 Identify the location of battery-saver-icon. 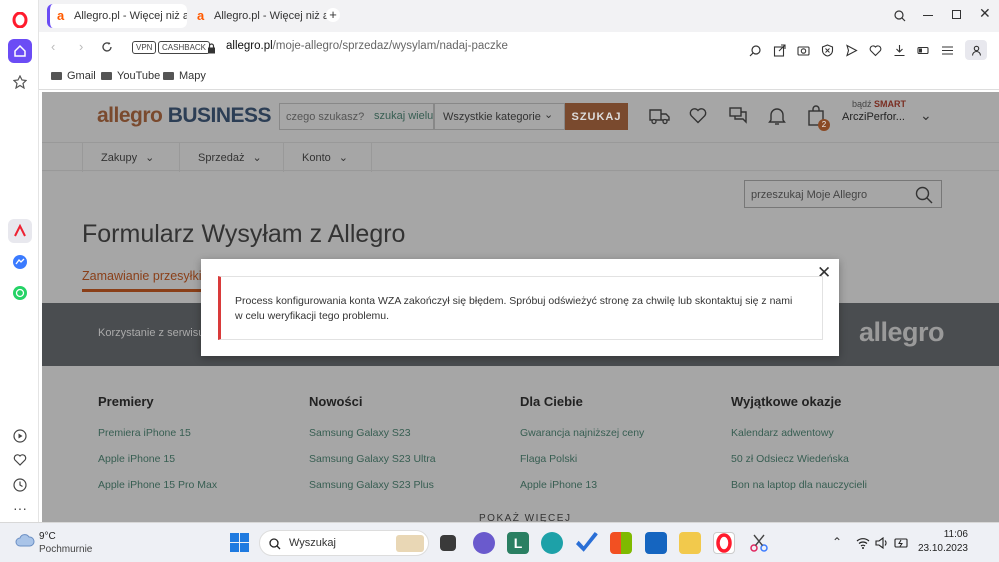
(923, 50).